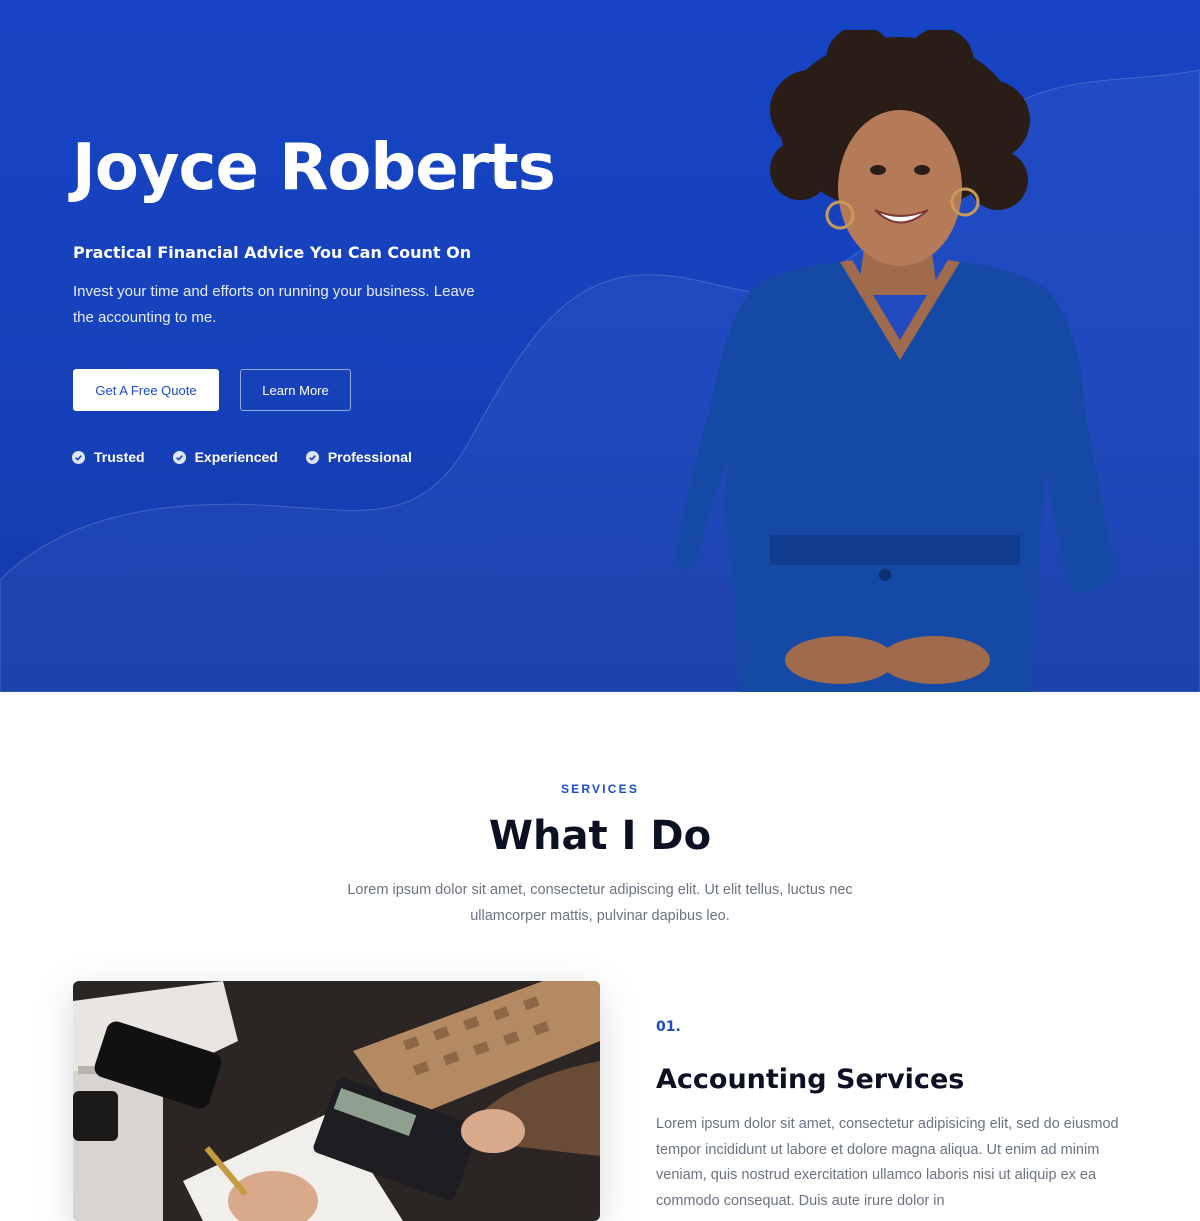  I want to click on badge-label: Trusted, so click(119, 457).